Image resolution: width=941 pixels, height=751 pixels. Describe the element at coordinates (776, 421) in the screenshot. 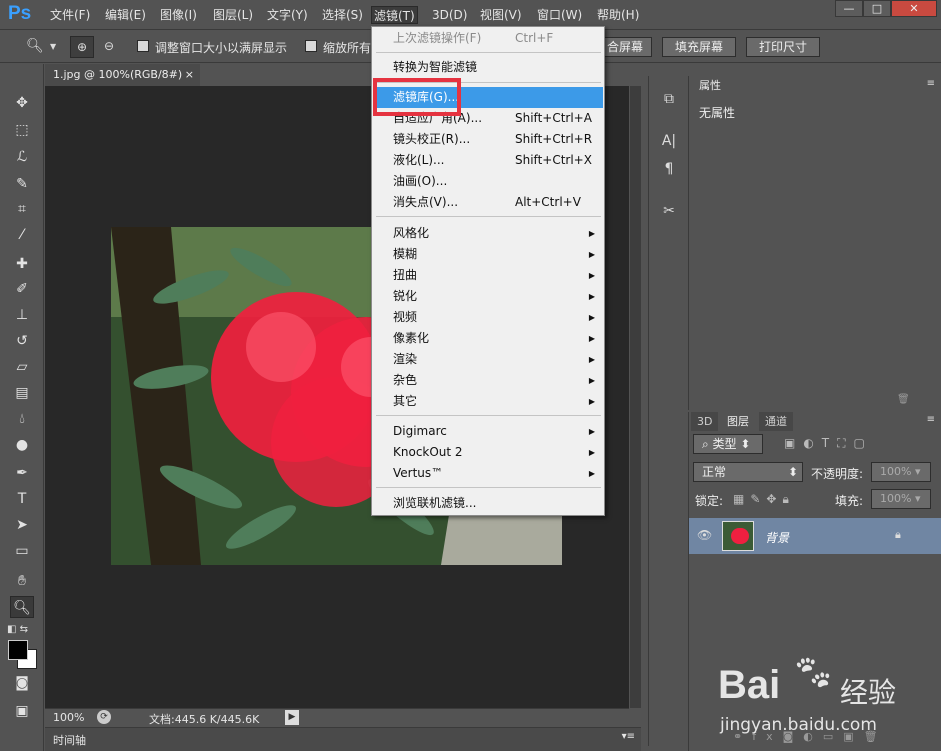

I see `tab-channels: 通道` at that location.